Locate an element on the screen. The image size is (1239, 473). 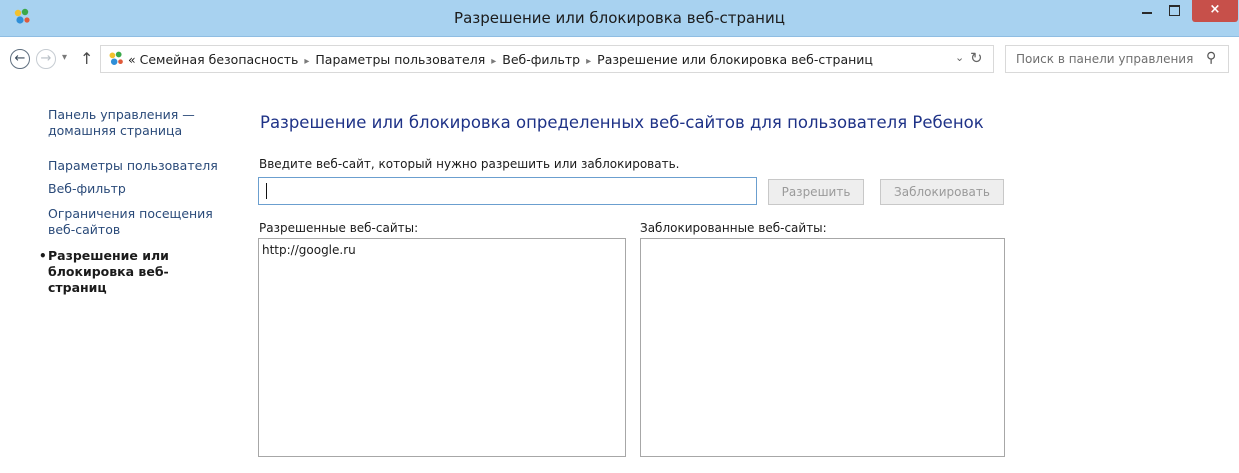
sidebar-item-label: блокировка веб-страниц is located at coordinates (108, 279).